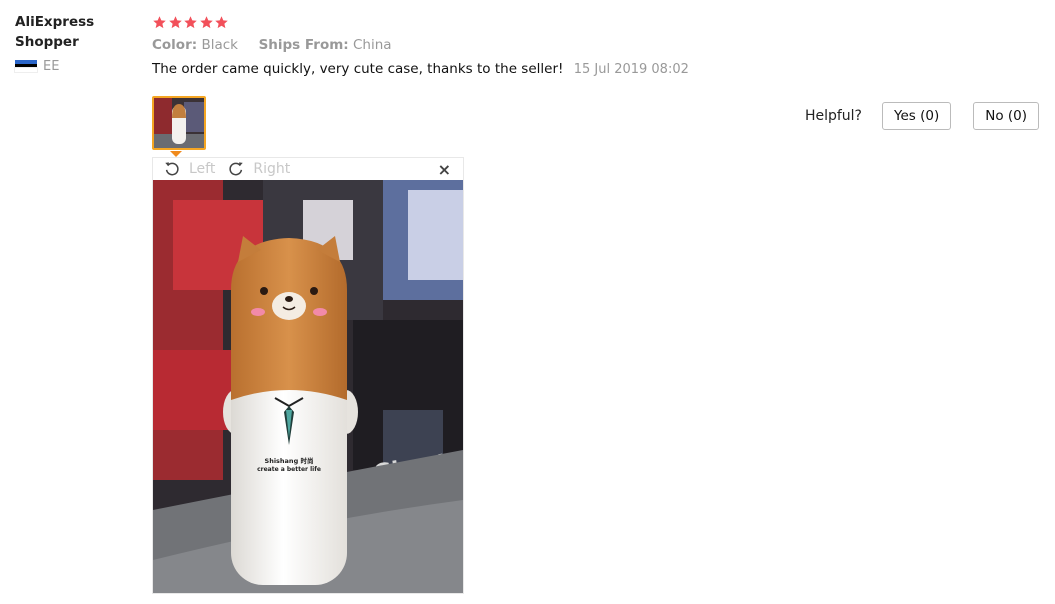 Image resolution: width=1055 pixels, height=604 pixels. I want to click on country-code: EE, so click(51, 66).